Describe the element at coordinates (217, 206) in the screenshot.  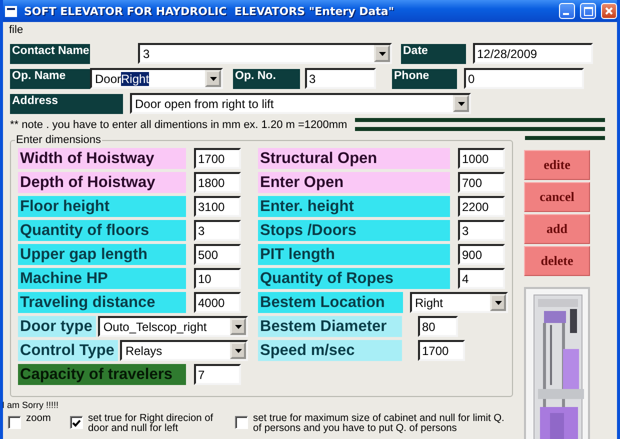
I see `text-field: 3100` at that location.